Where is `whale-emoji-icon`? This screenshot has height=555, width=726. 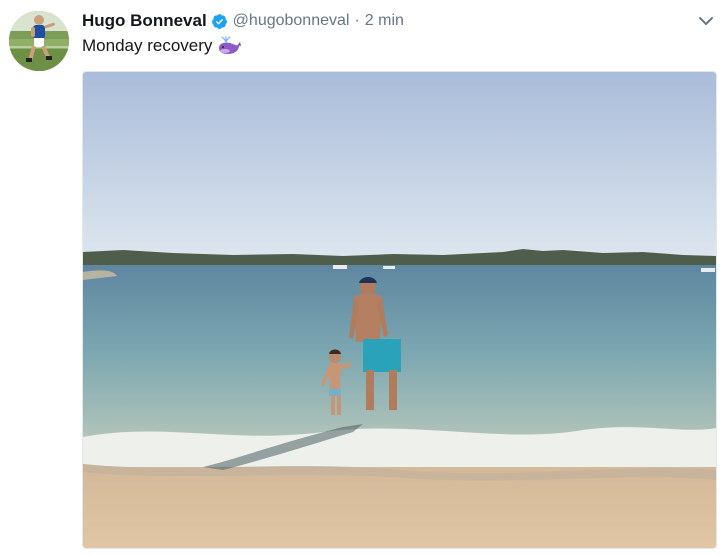 whale-emoji-icon is located at coordinates (229, 46).